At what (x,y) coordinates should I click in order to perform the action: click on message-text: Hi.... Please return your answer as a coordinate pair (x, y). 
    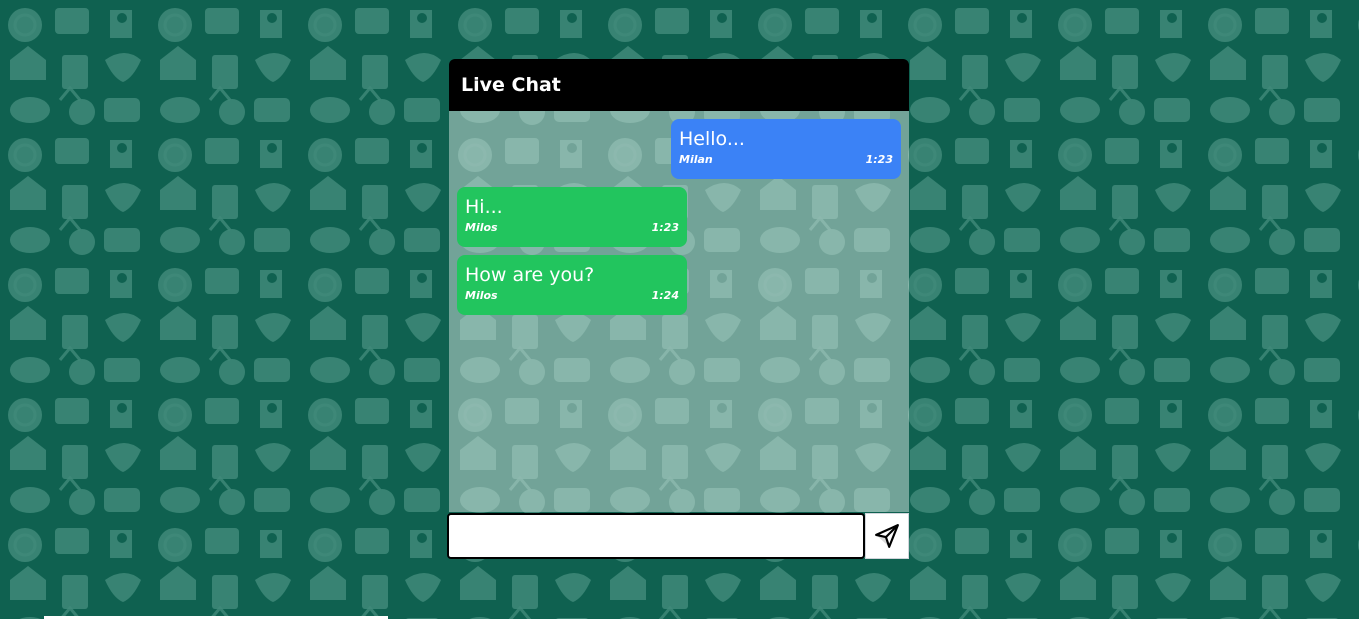
    Looking at the image, I should click on (484, 207).